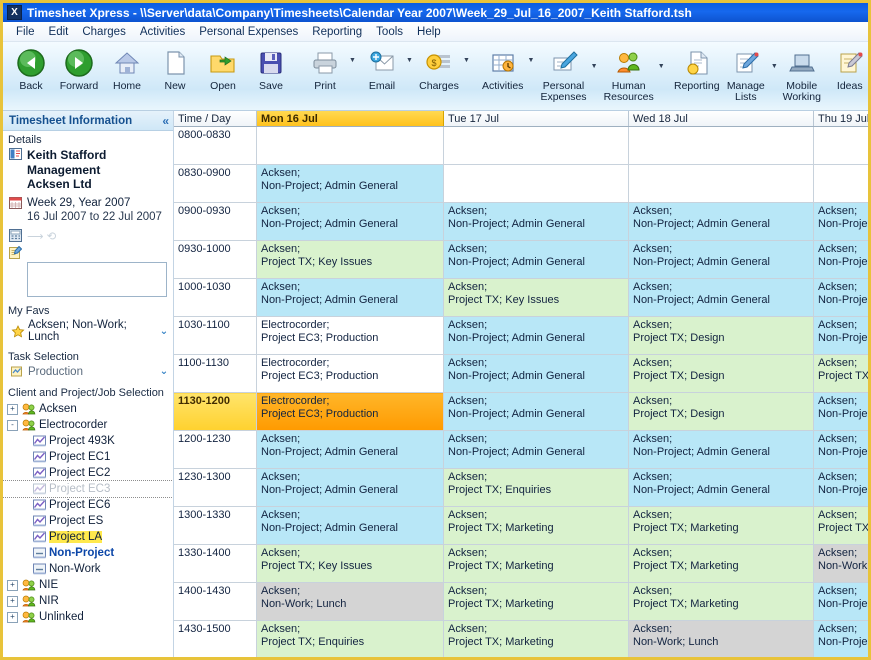 The width and height of the screenshot is (871, 660). I want to click on timesheet-cell-thu: Acksen;Non-Work; Lunch, so click(840, 563).